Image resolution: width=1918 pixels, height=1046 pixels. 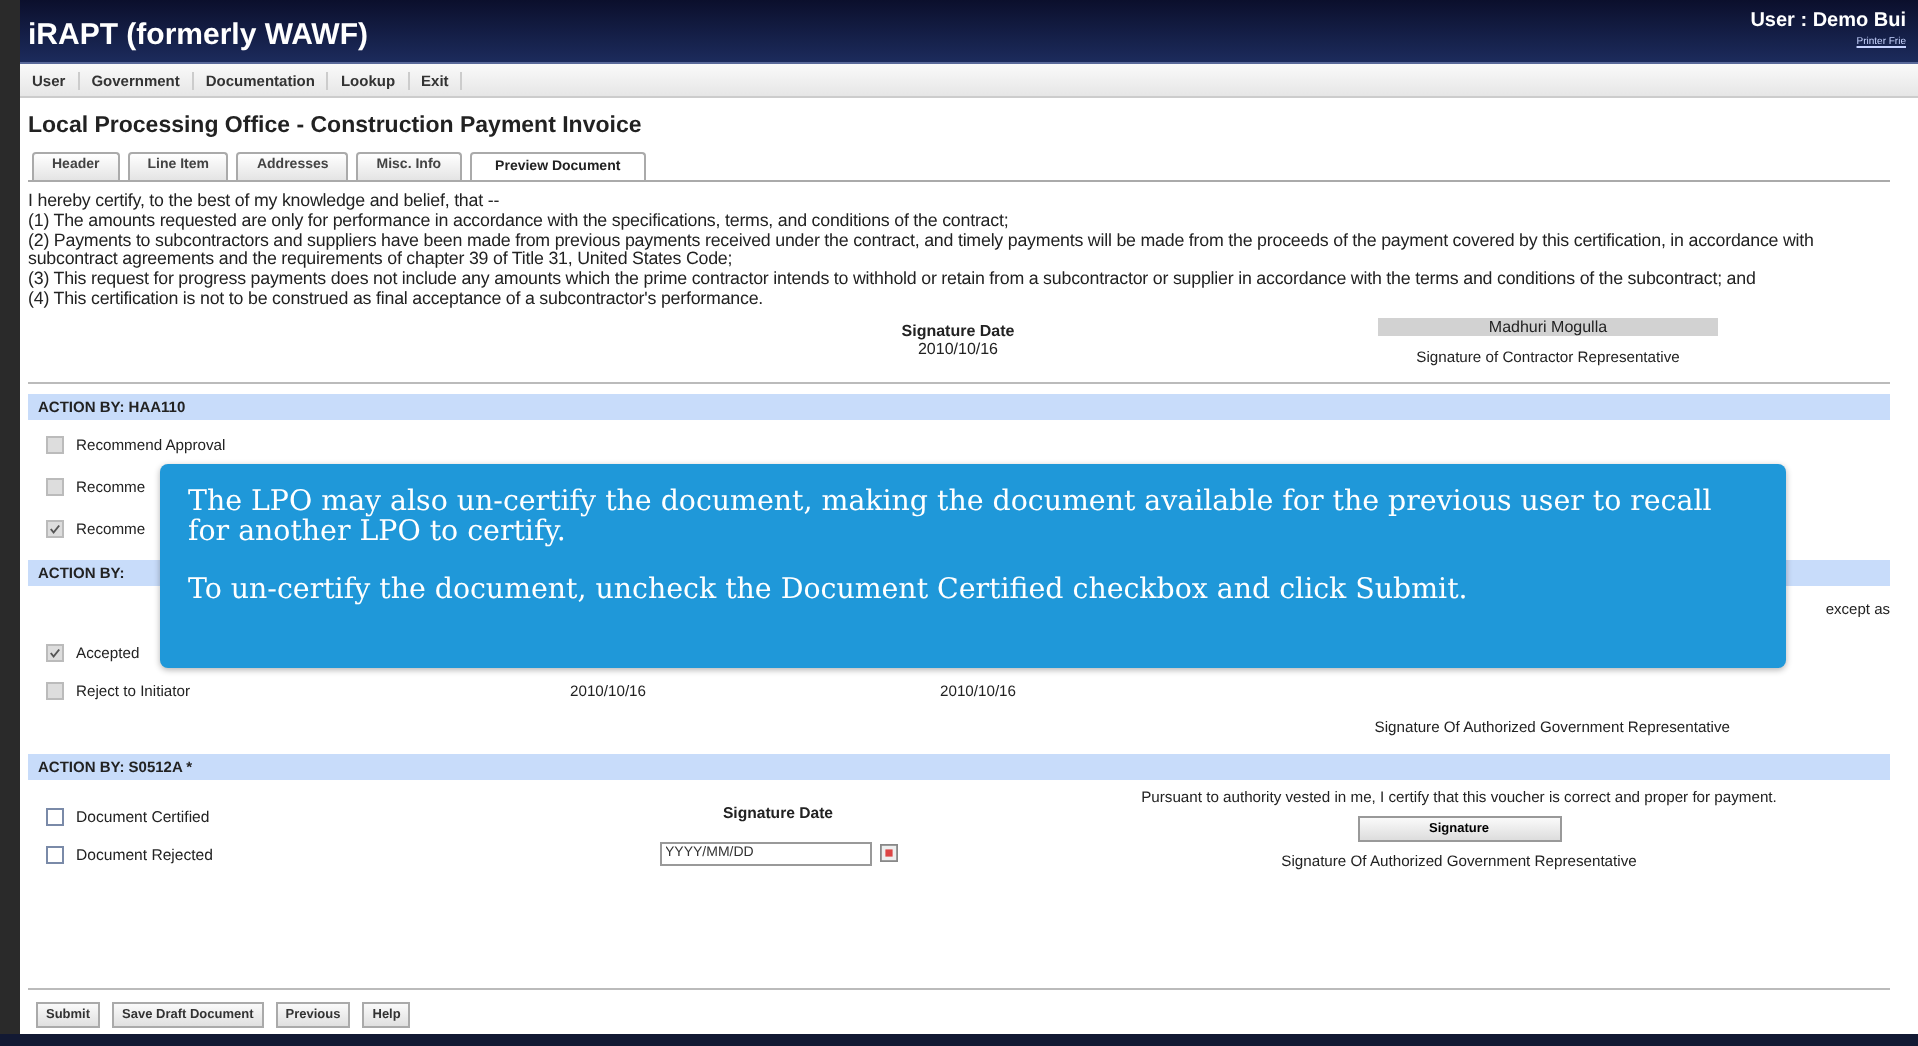 I want to click on callout-text: The LPO may also un-certify the document, making the document available for the previous user to recall for another LPO to certify., so click(x=951, y=518).